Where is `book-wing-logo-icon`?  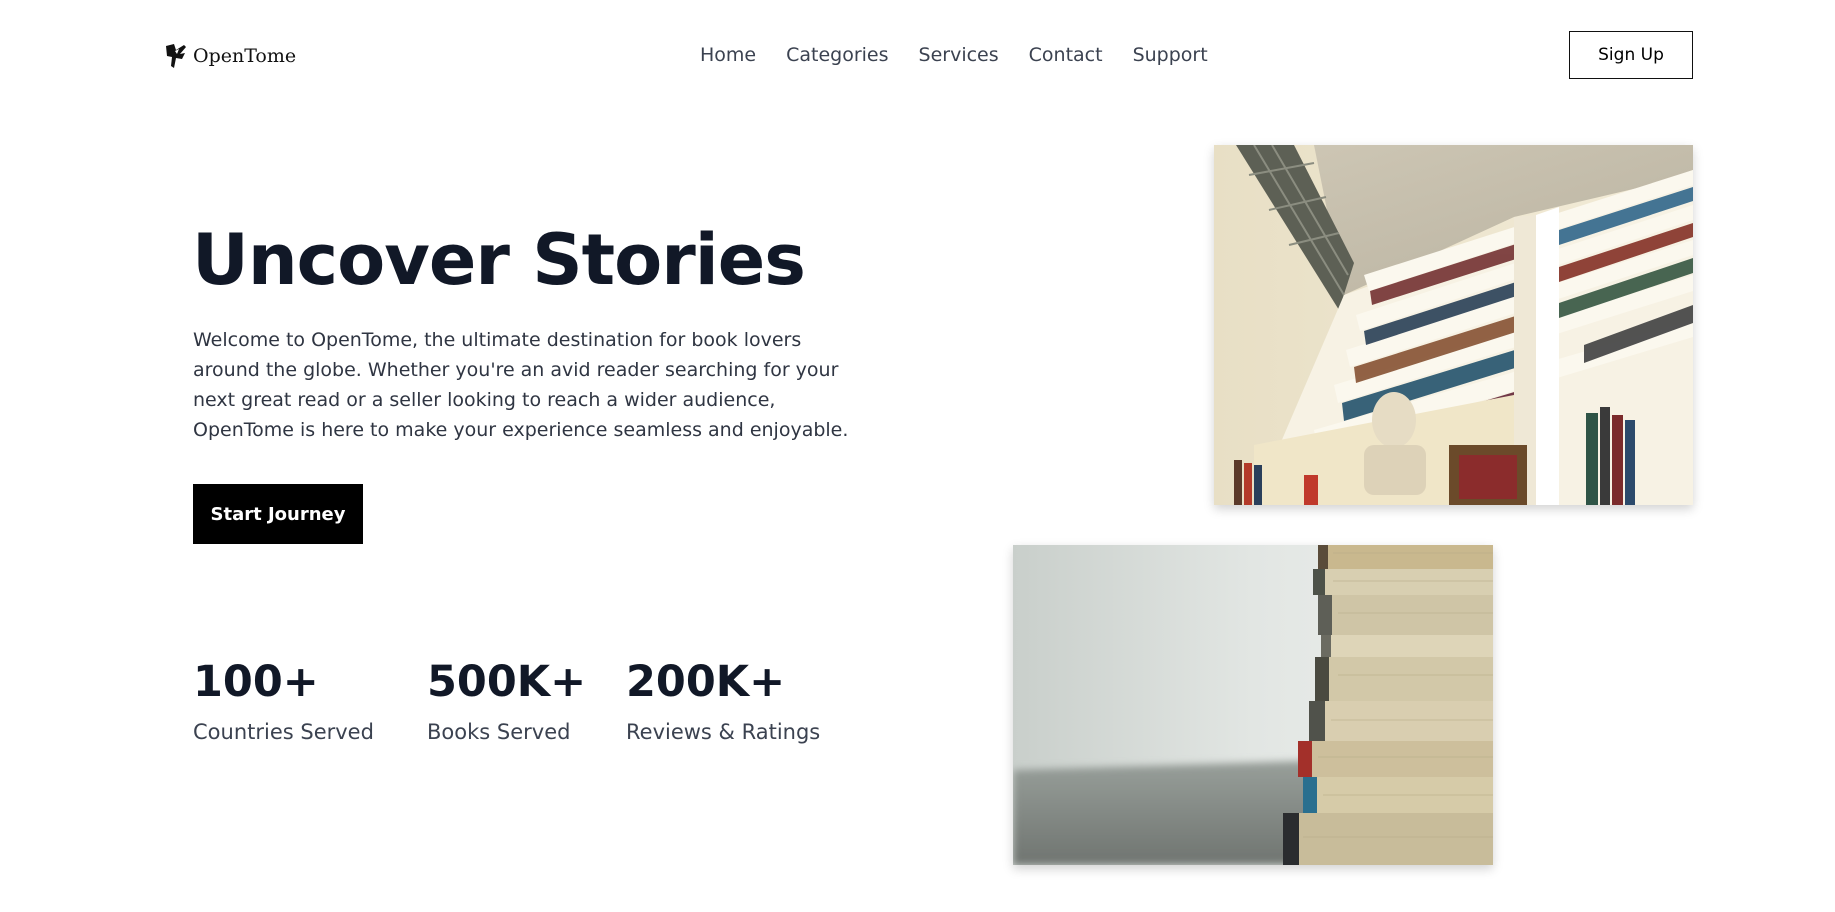 book-wing-logo-icon is located at coordinates (176, 56).